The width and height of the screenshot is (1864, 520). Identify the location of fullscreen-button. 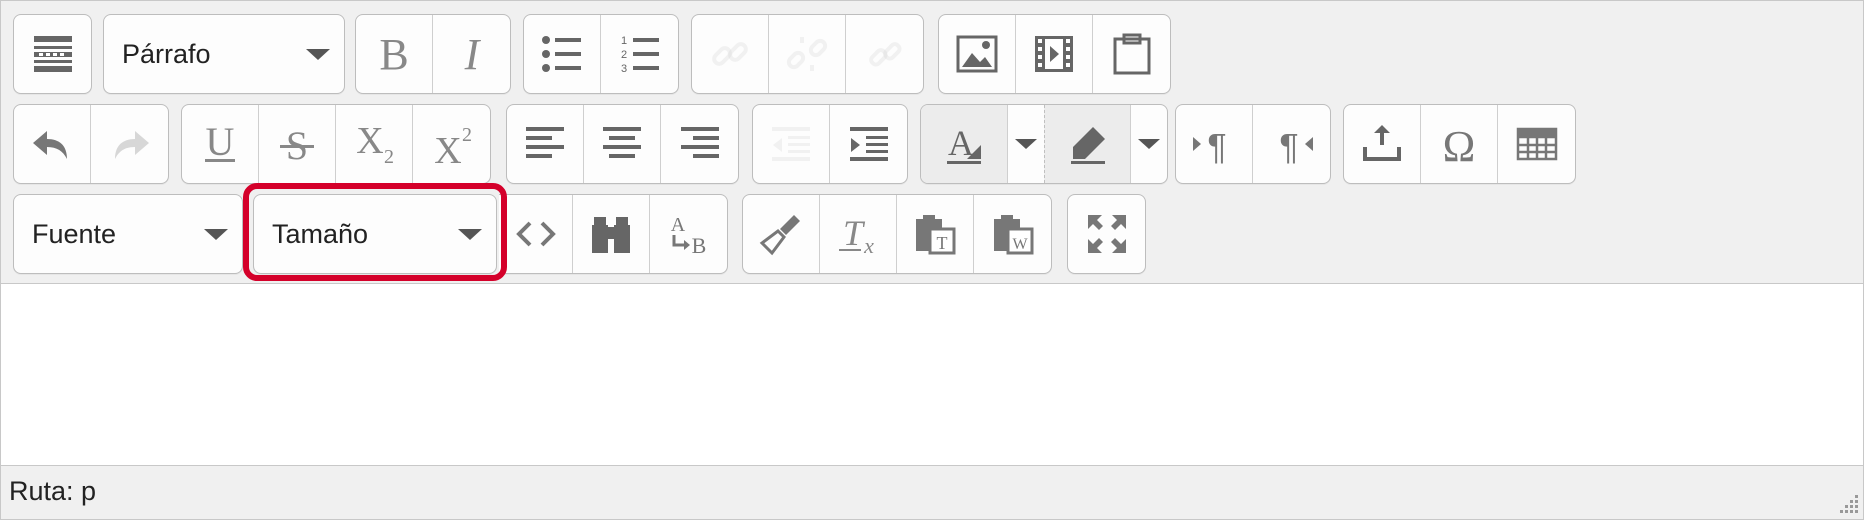
(1106, 234).